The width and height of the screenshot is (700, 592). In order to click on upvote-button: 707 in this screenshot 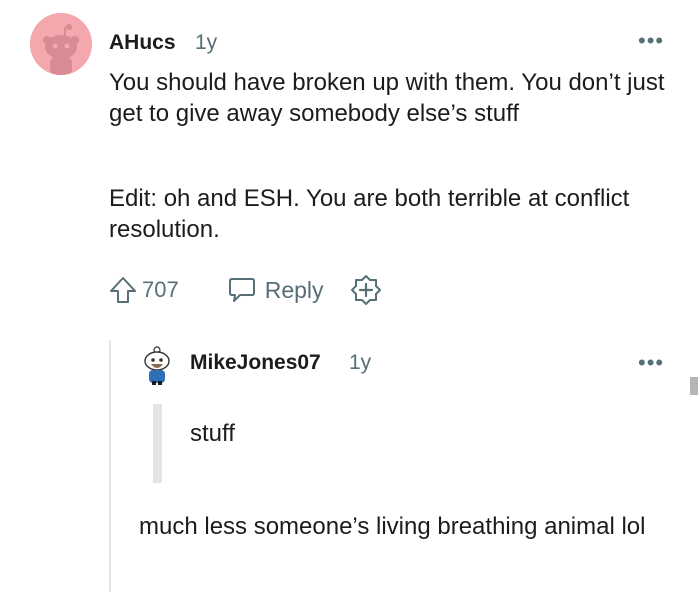, I will do `click(143, 290)`.